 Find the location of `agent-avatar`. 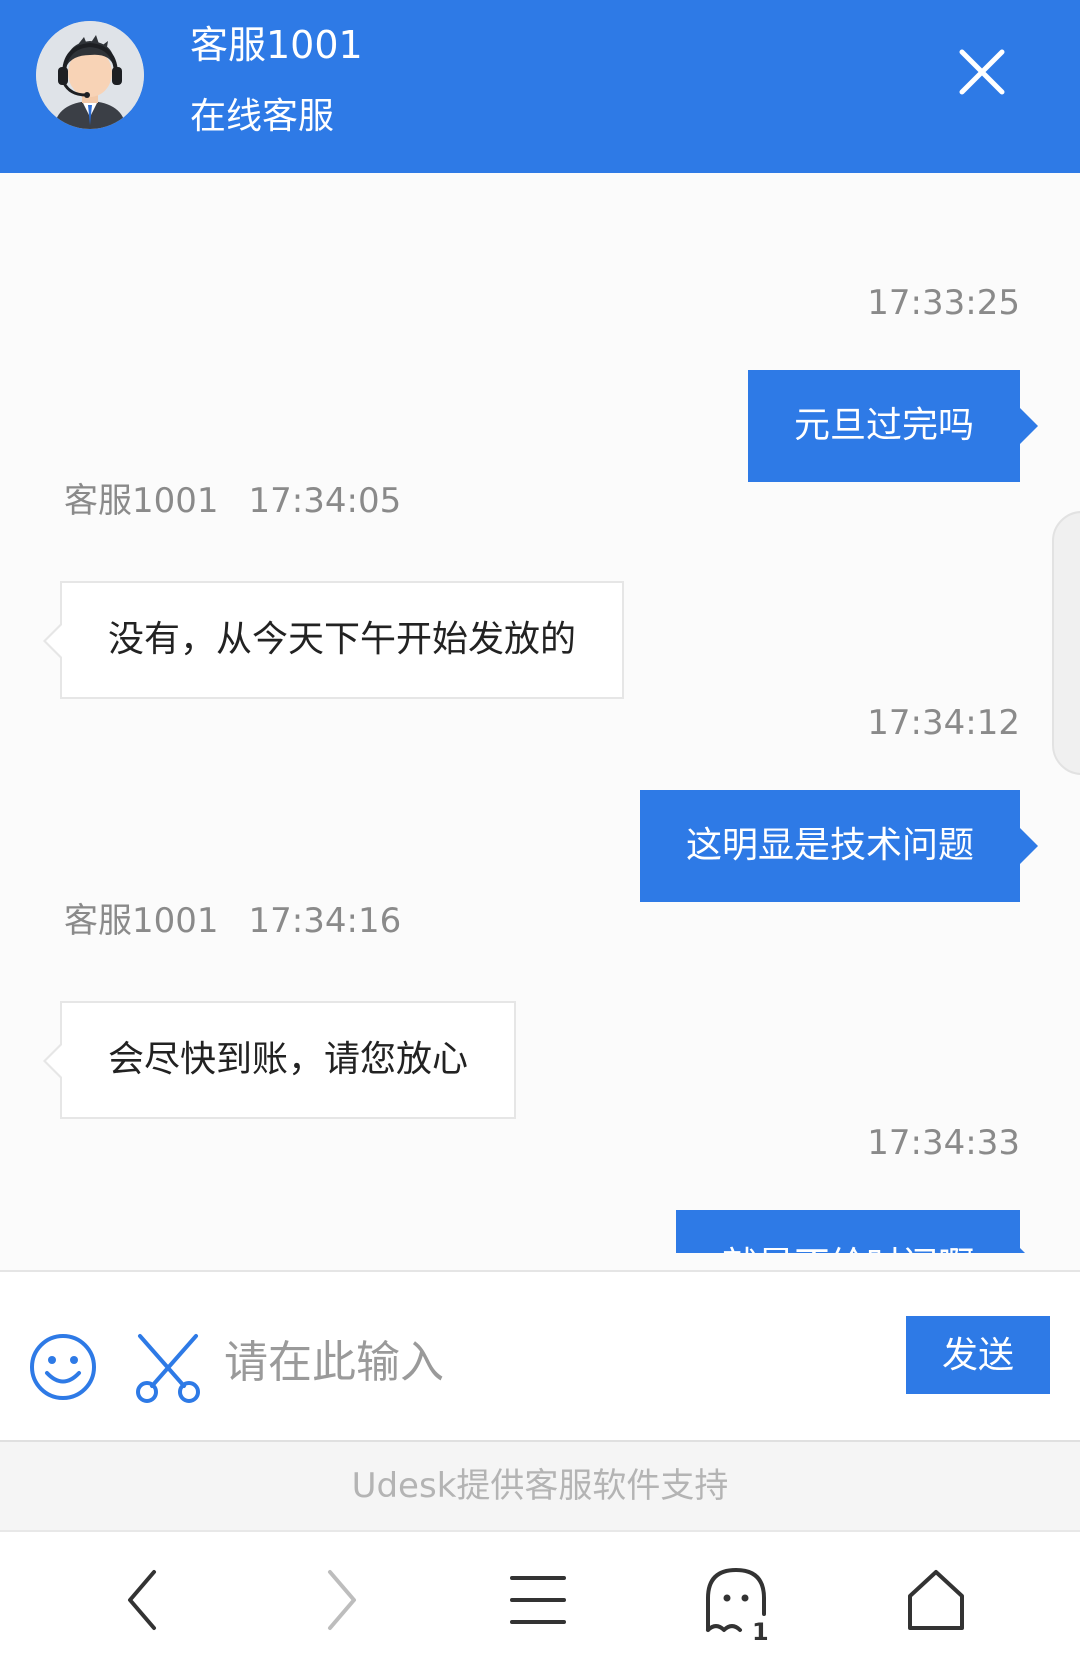

agent-avatar is located at coordinates (90, 75).